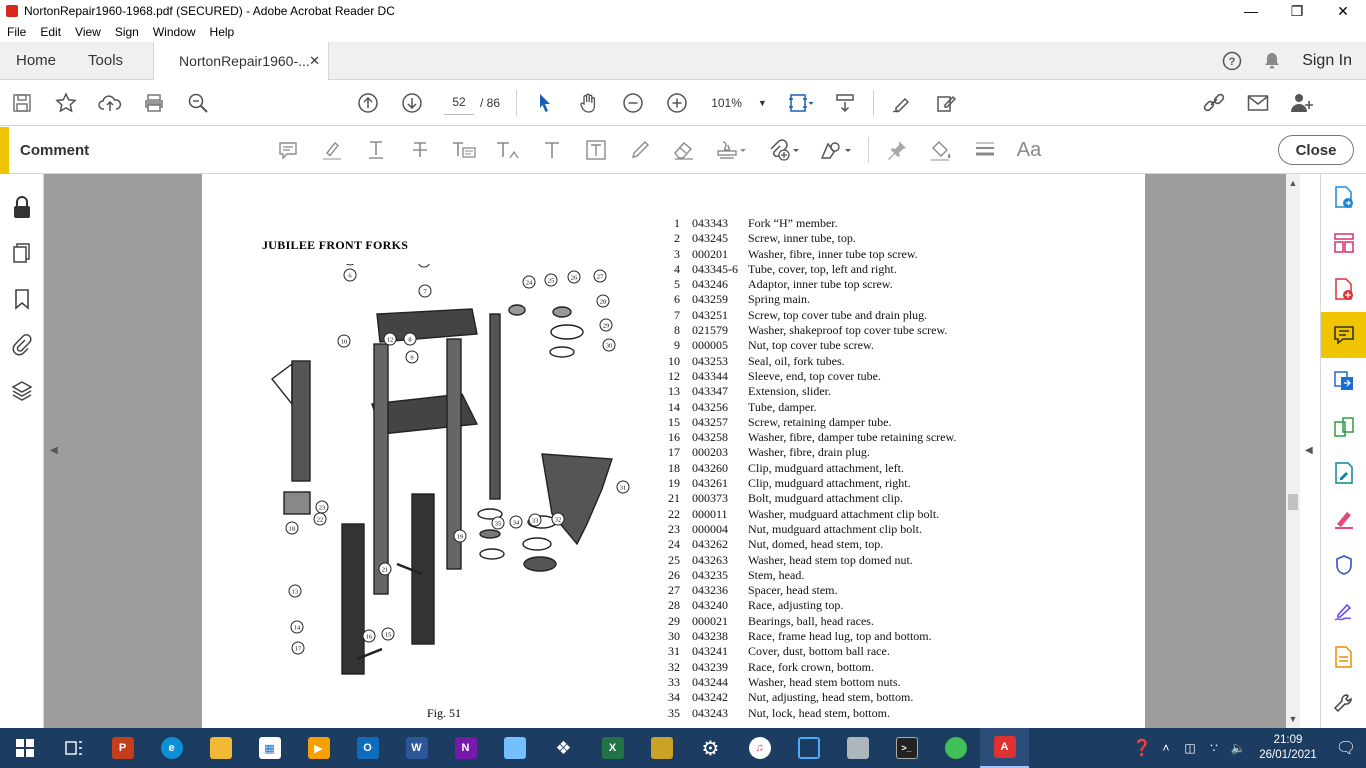 This screenshot has height=768, width=1366. What do you see at coordinates (22, 103) in the screenshot?
I see `save-icon` at bounding box center [22, 103].